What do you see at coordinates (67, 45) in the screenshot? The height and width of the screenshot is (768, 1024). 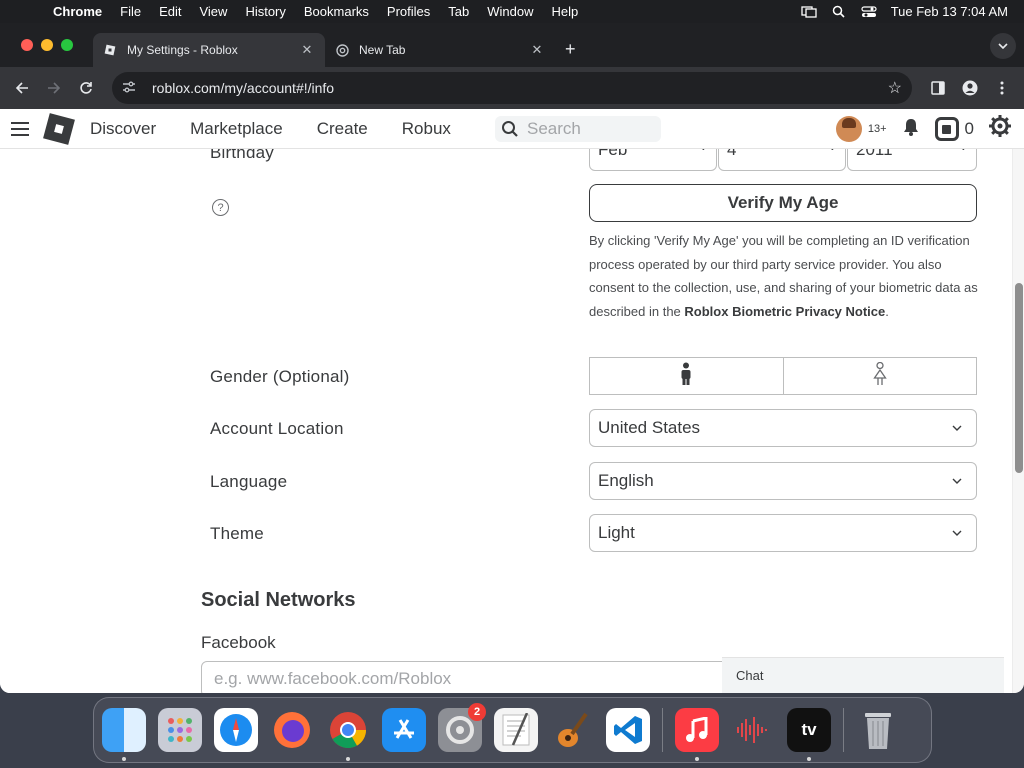 I see `zoom-window-button` at bounding box center [67, 45].